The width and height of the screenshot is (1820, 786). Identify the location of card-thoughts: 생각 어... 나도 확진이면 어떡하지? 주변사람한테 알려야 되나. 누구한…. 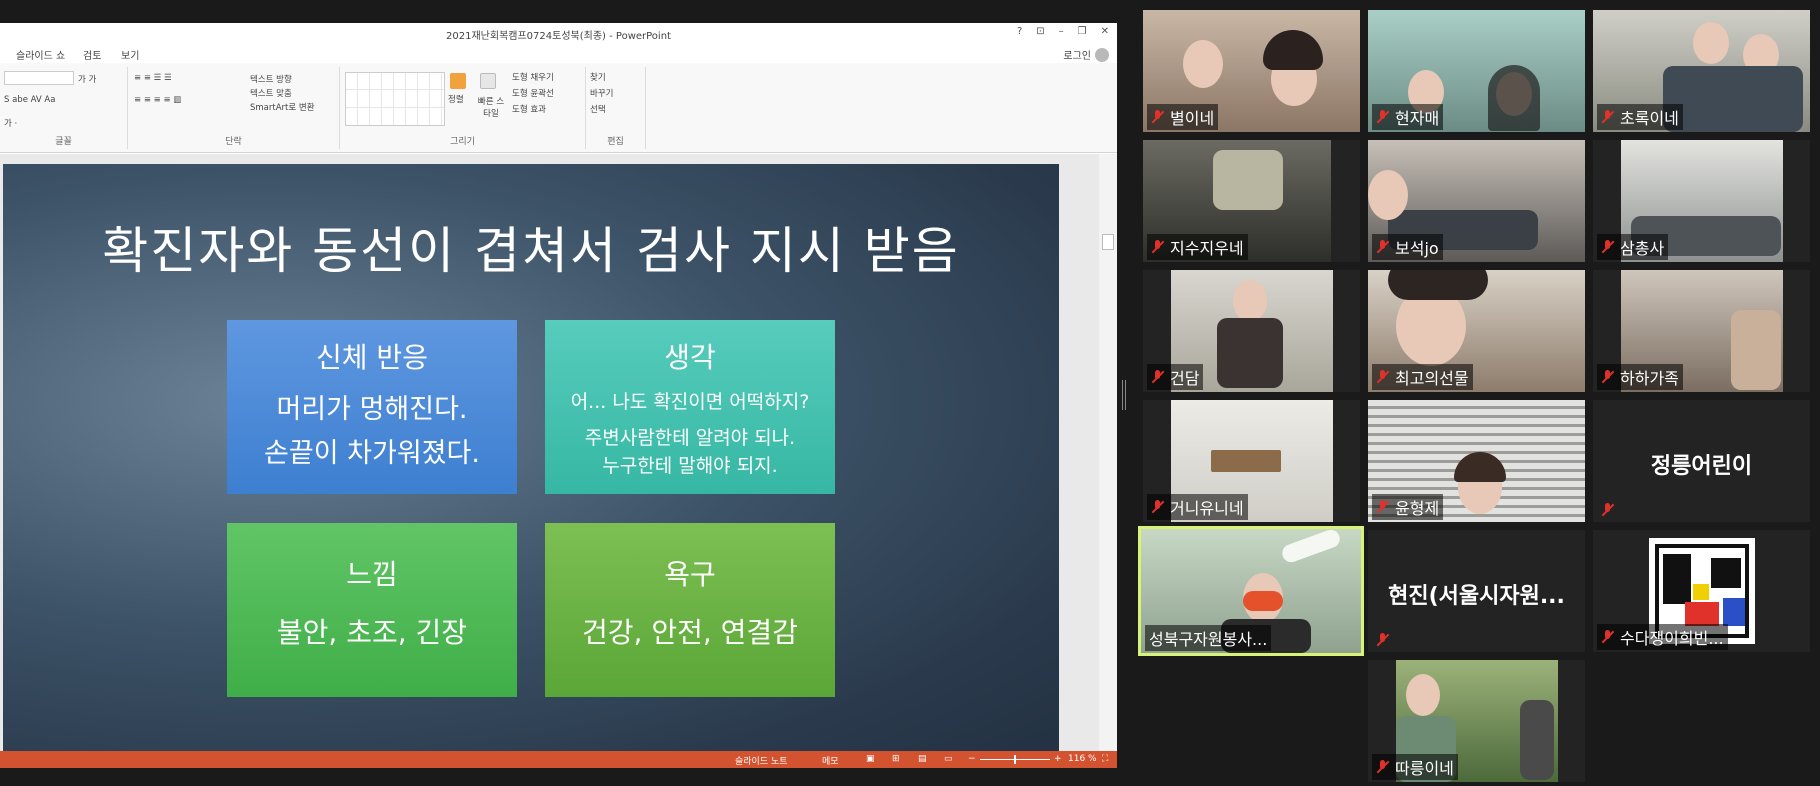
(690, 407).